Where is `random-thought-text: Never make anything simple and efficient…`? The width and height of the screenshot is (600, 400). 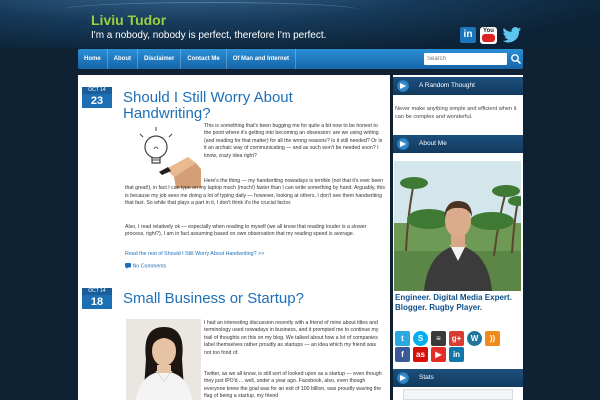
random-thought-text: Never make anything simple and efficient… is located at coordinates (456, 113).